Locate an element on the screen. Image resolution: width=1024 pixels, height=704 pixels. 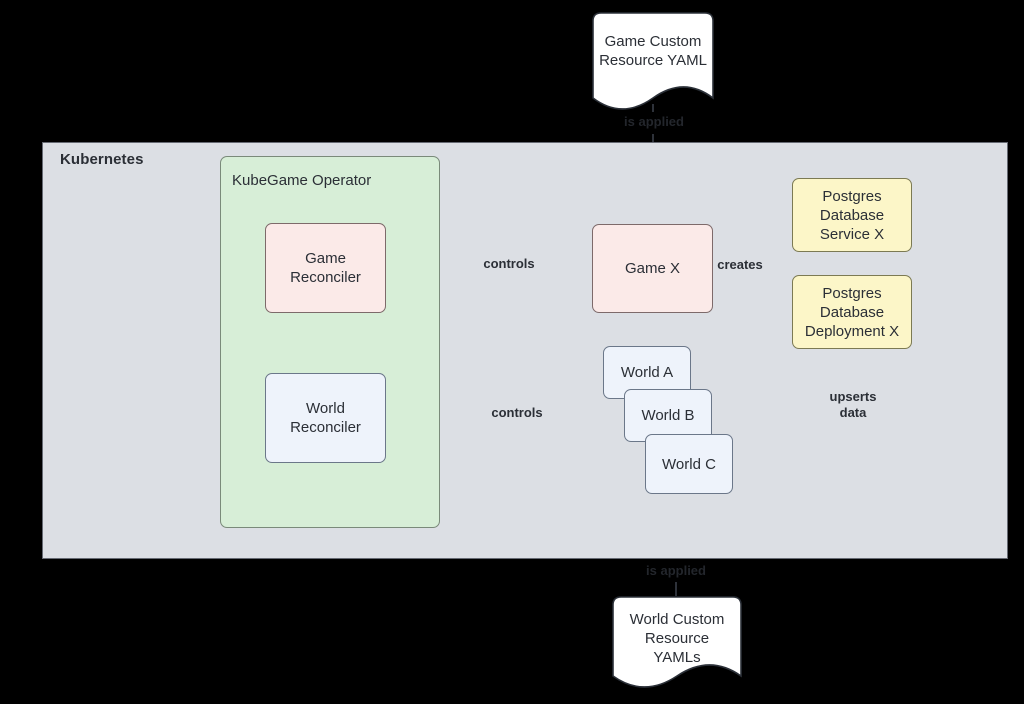
node-game-custom-resource-yaml: Game Custom Resource YAML is located at coordinates (653, 63).